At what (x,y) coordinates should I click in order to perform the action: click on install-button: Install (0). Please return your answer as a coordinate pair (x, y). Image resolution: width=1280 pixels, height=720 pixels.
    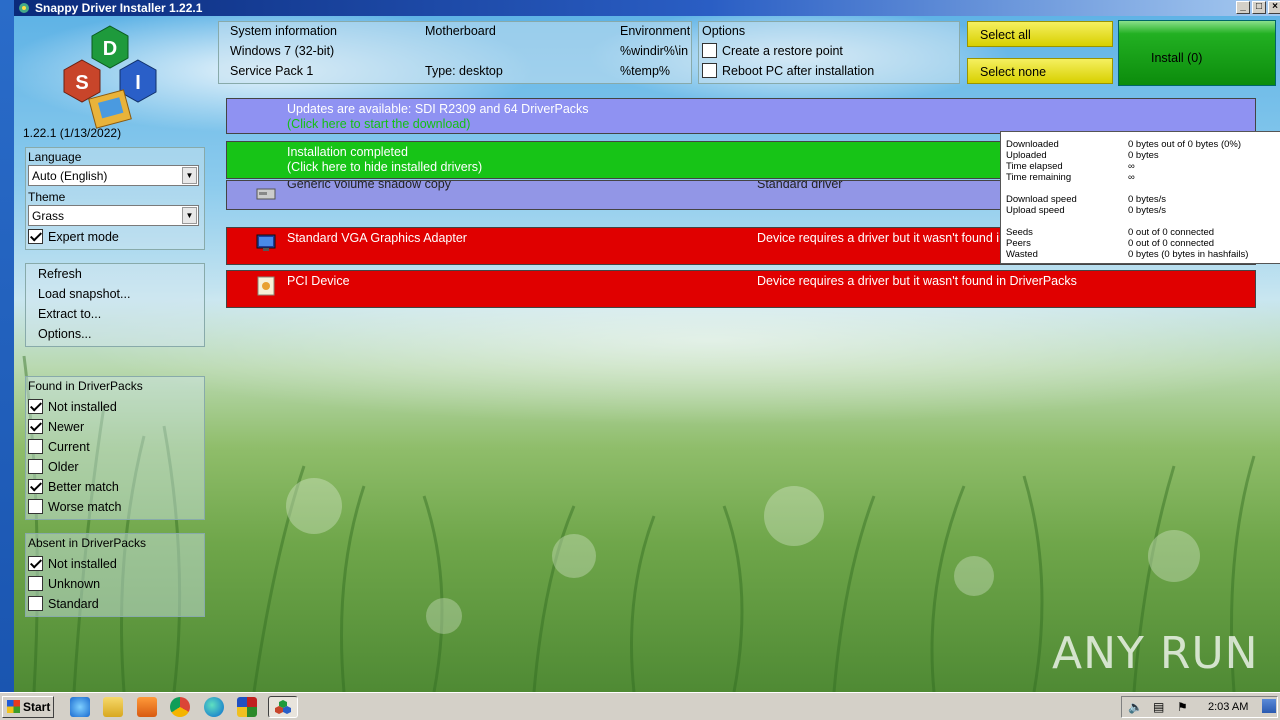
    Looking at the image, I should click on (1197, 53).